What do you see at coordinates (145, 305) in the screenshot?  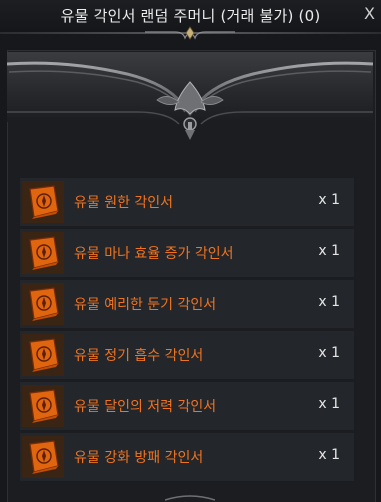 I see `item-name: 유물 예리한 둔기 각인서` at bounding box center [145, 305].